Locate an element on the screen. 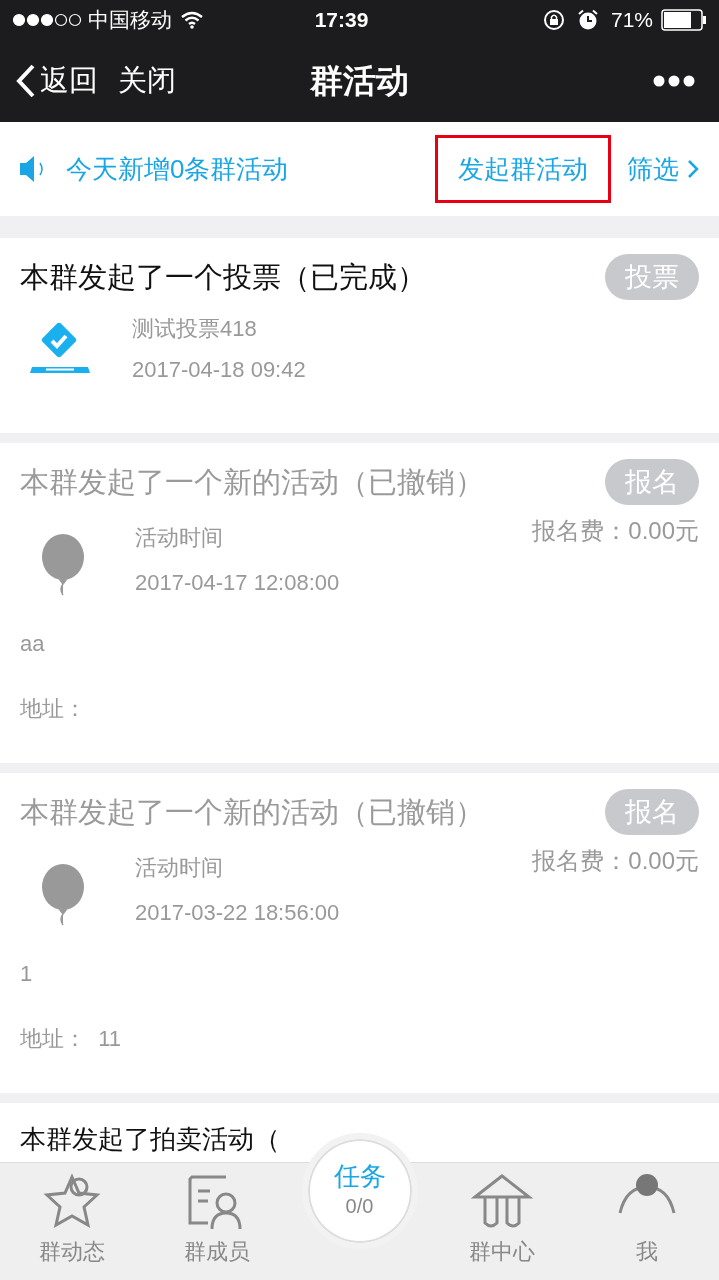  create-activity-button: 发起群活动 is located at coordinates (523, 169).